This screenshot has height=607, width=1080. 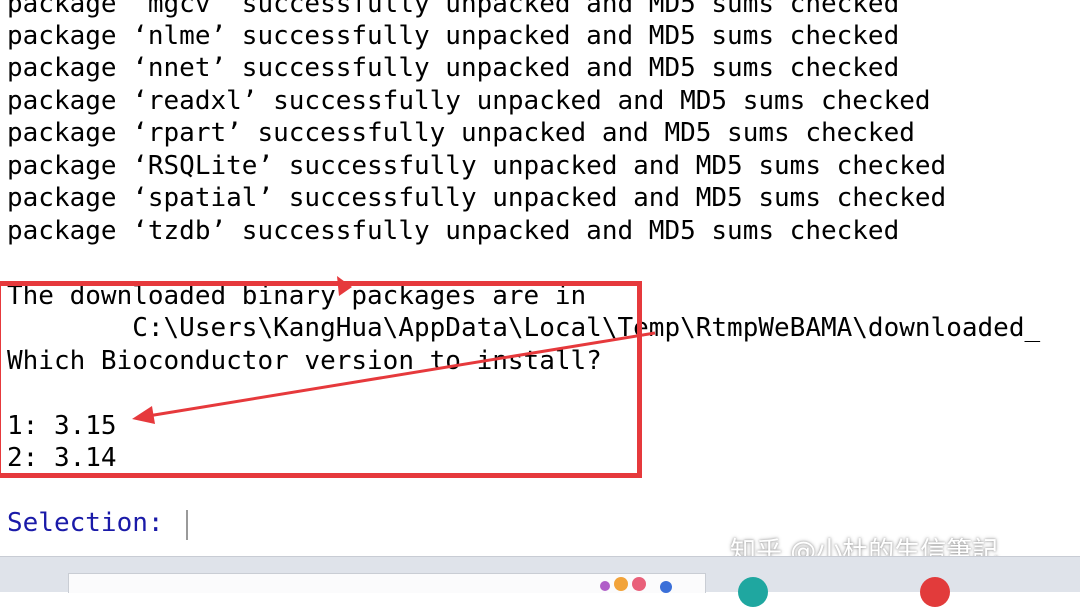 What do you see at coordinates (62, 458) in the screenshot?
I see `option-3-14: 2: 3.14` at bounding box center [62, 458].